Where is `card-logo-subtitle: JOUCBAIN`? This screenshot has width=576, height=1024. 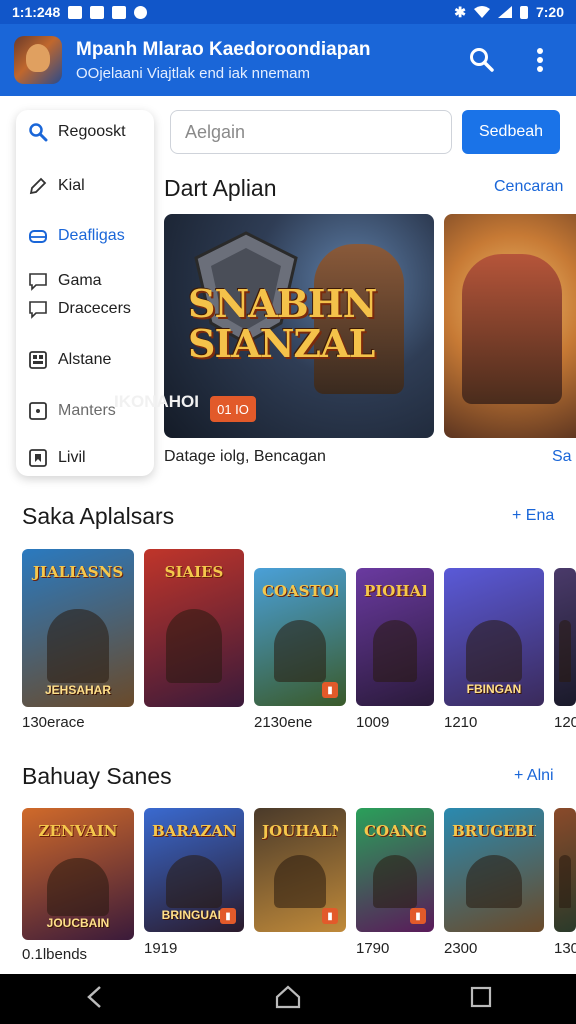 card-logo-subtitle: JOUCBAIN is located at coordinates (78, 923).